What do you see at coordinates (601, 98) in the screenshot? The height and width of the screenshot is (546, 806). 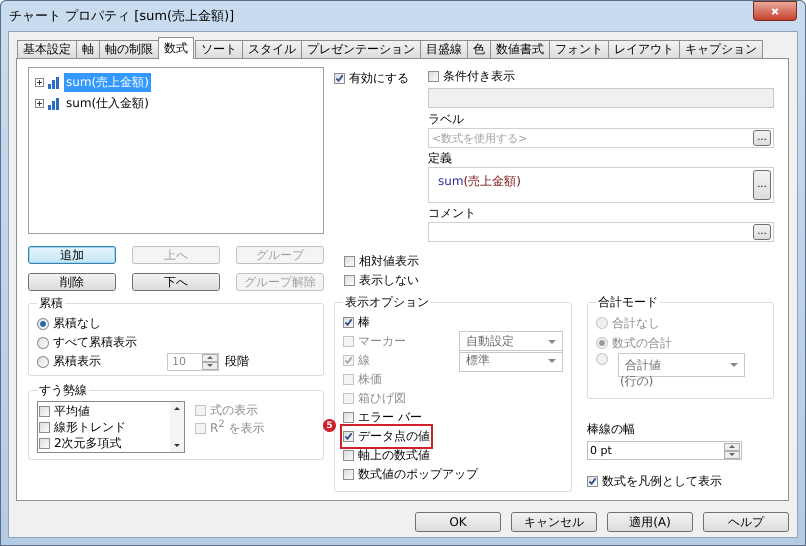 I see `condition-field` at bounding box center [601, 98].